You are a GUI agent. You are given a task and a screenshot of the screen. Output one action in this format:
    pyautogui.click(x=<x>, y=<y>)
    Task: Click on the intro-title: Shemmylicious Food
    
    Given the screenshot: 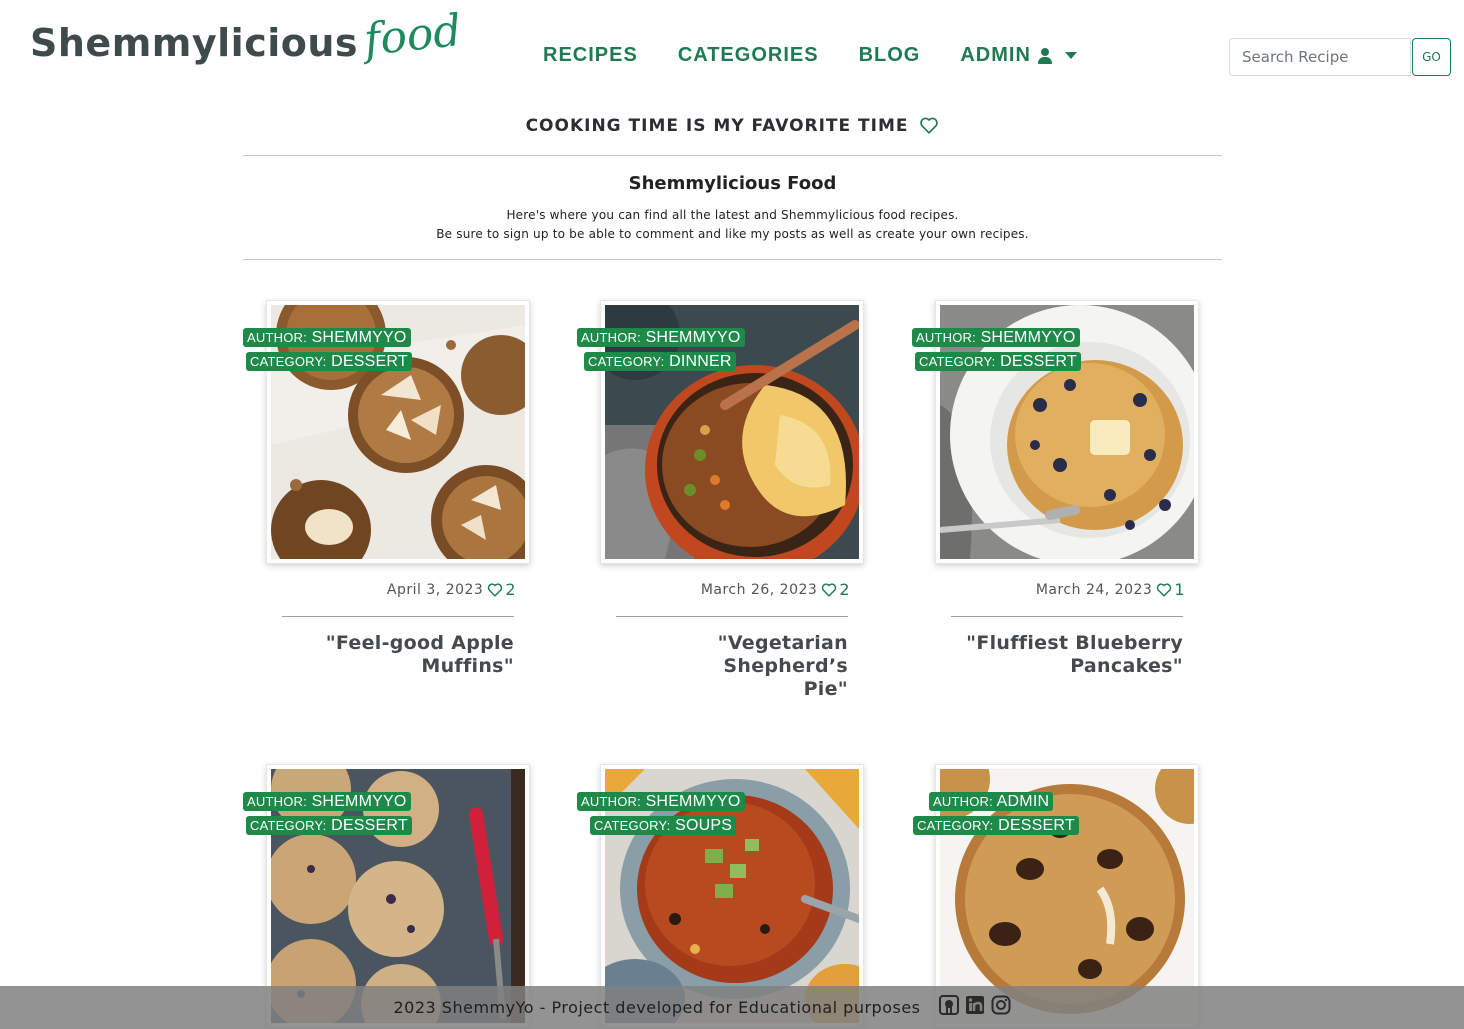 What is the action you would take?
    pyautogui.click(x=732, y=183)
    